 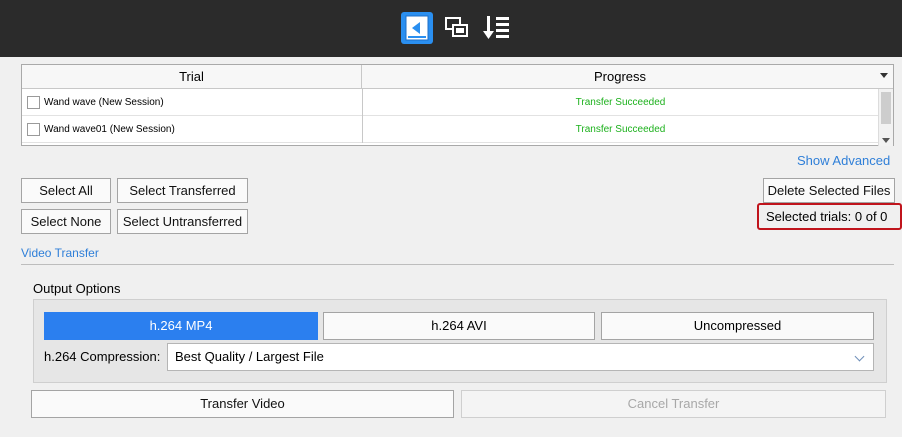 I want to click on top-toolbar, so click(x=451, y=28).